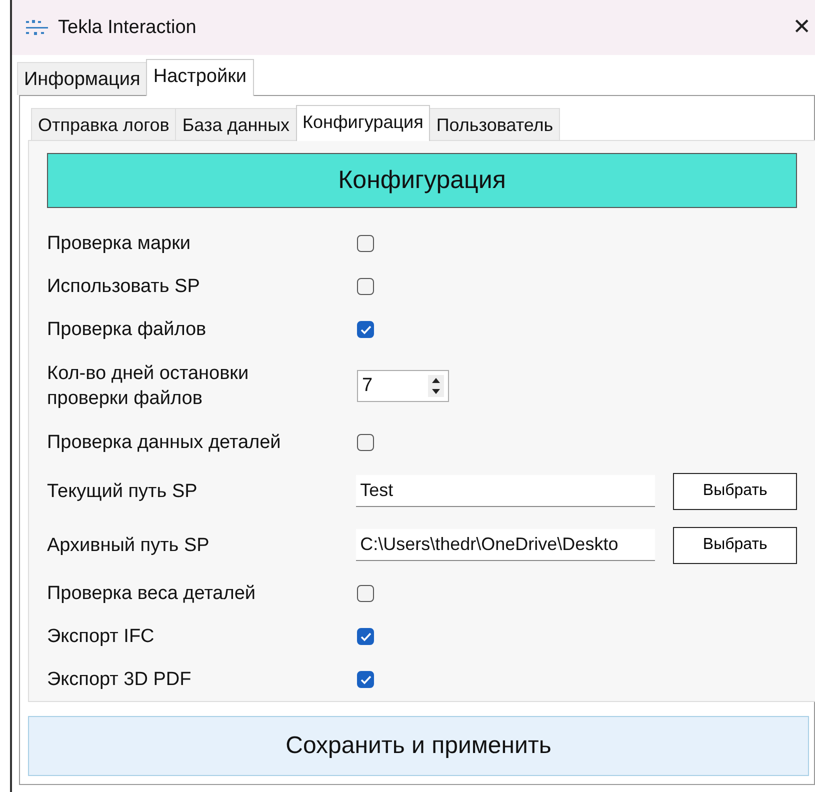  What do you see at coordinates (506, 545) in the screenshot?
I see `path-field: C:\Users\thedr\OneDrive\Deskto` at bounding box center [506, 545].